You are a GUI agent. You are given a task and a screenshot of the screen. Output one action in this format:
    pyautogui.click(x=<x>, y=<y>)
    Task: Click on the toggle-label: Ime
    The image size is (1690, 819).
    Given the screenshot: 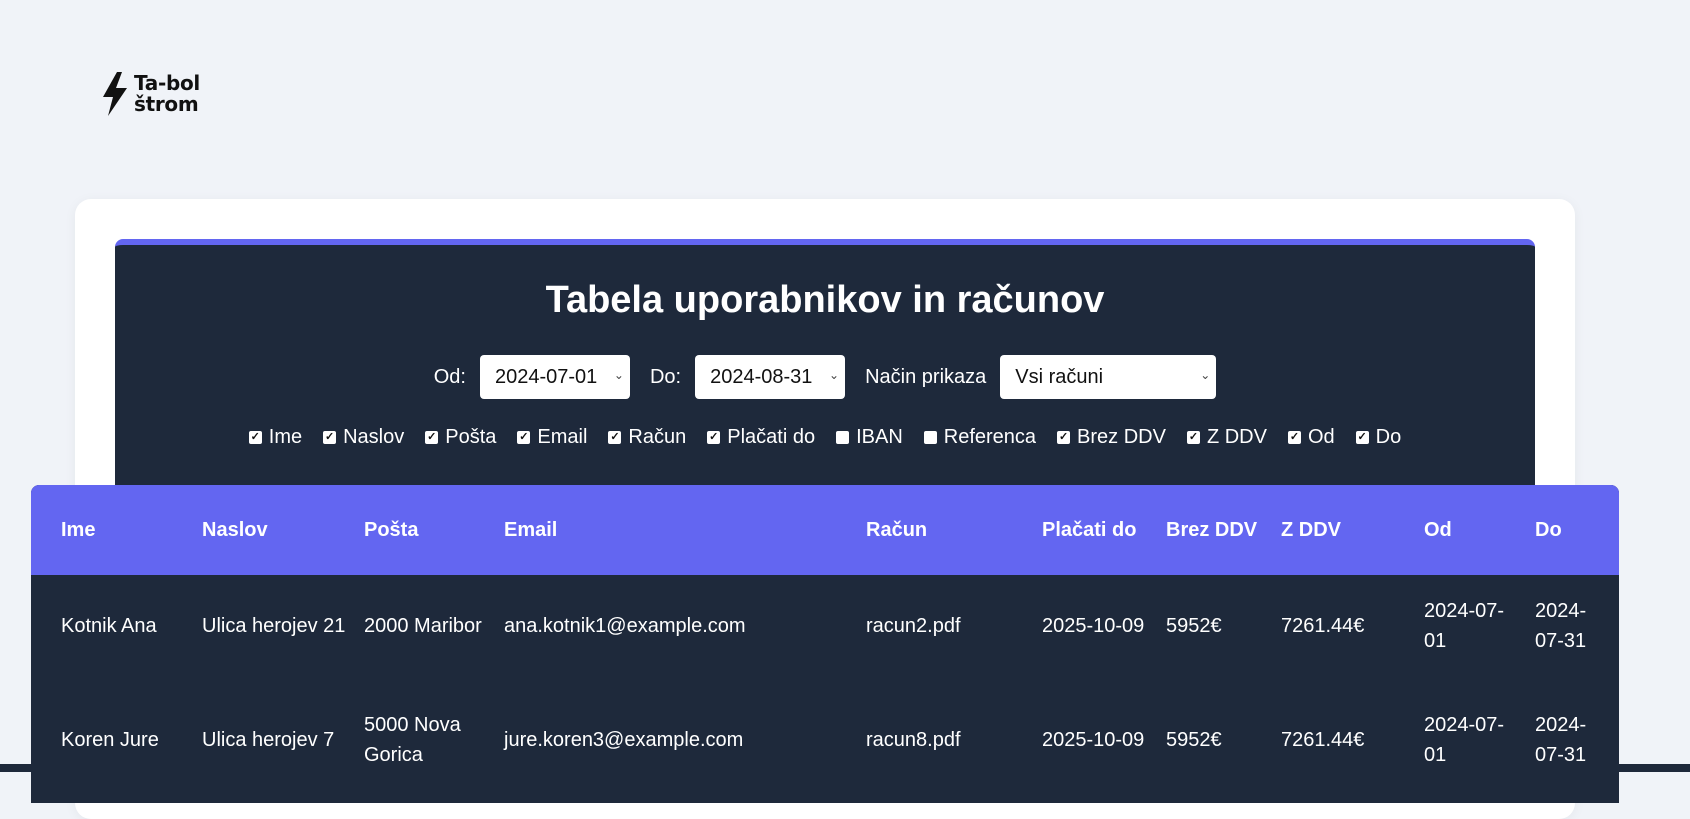 What is the action you would take?
    pyautogui.click(x=285, y=437)
    